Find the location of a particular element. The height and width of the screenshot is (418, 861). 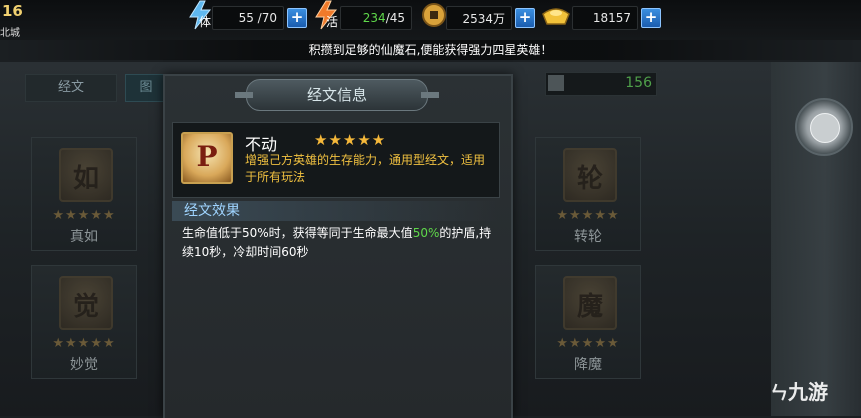

card-name: 妙觉 is located at coordinates (84, 365).